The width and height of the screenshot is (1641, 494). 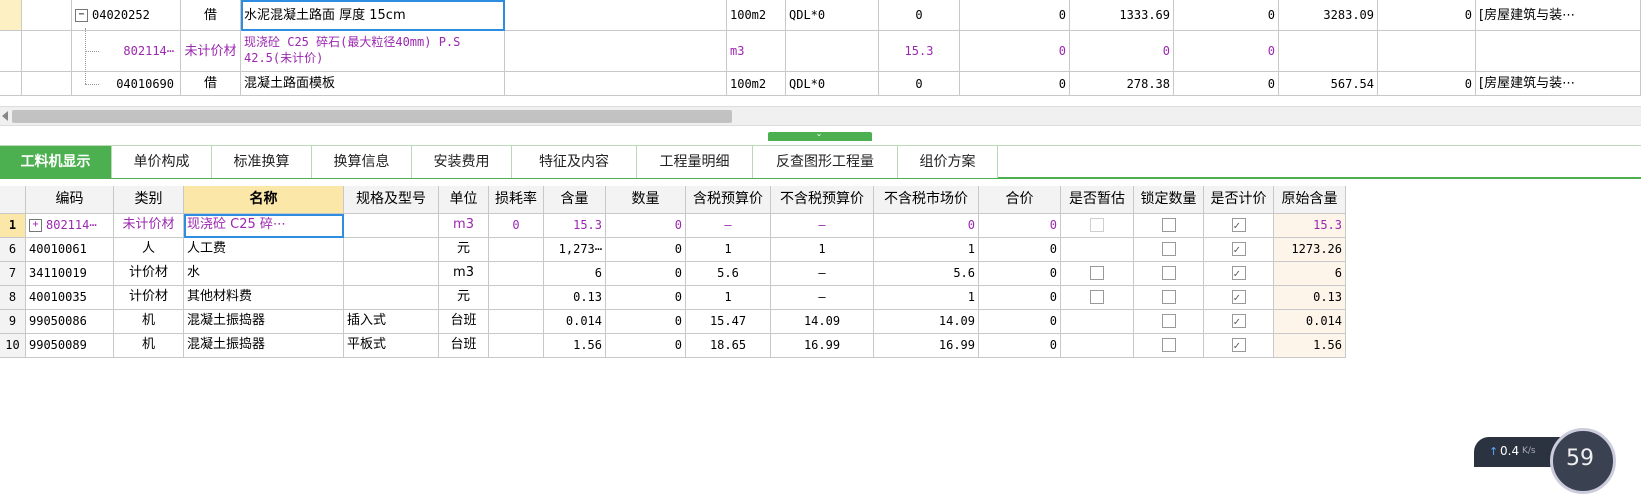 I want to click on header-col-original-content: 原始含量, so click(x=1310, y=200).